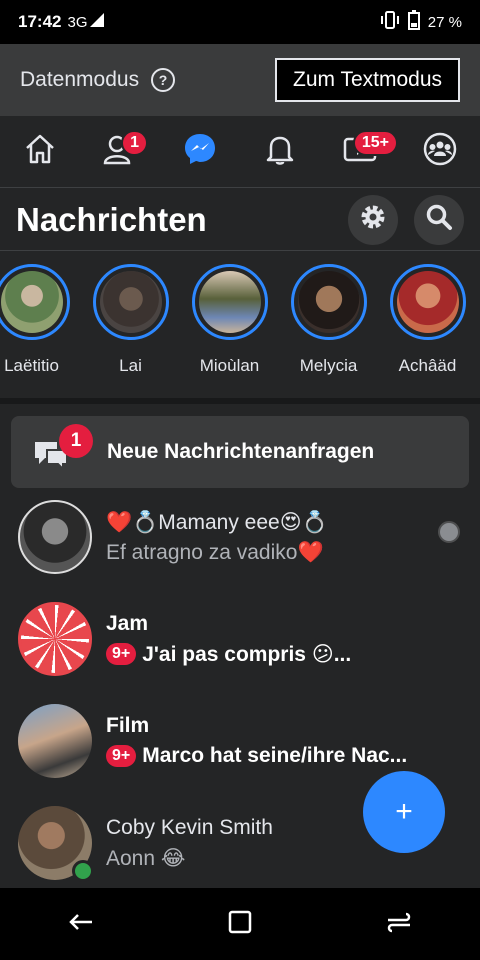 This screenshot has height=960, width=480. Describe the element at coordinates (80, 79) in the screenshot. I see `data-mode-label: Datenmodus` at that location.